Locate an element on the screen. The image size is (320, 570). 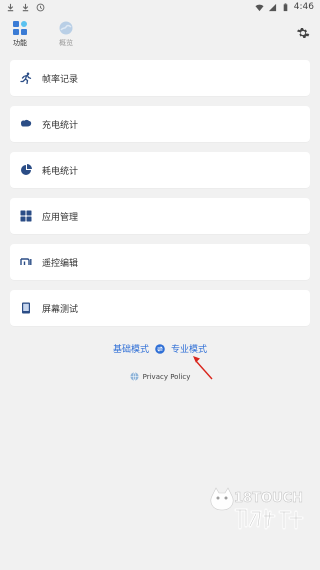
charging-icon is located at coordinates (26, 123).